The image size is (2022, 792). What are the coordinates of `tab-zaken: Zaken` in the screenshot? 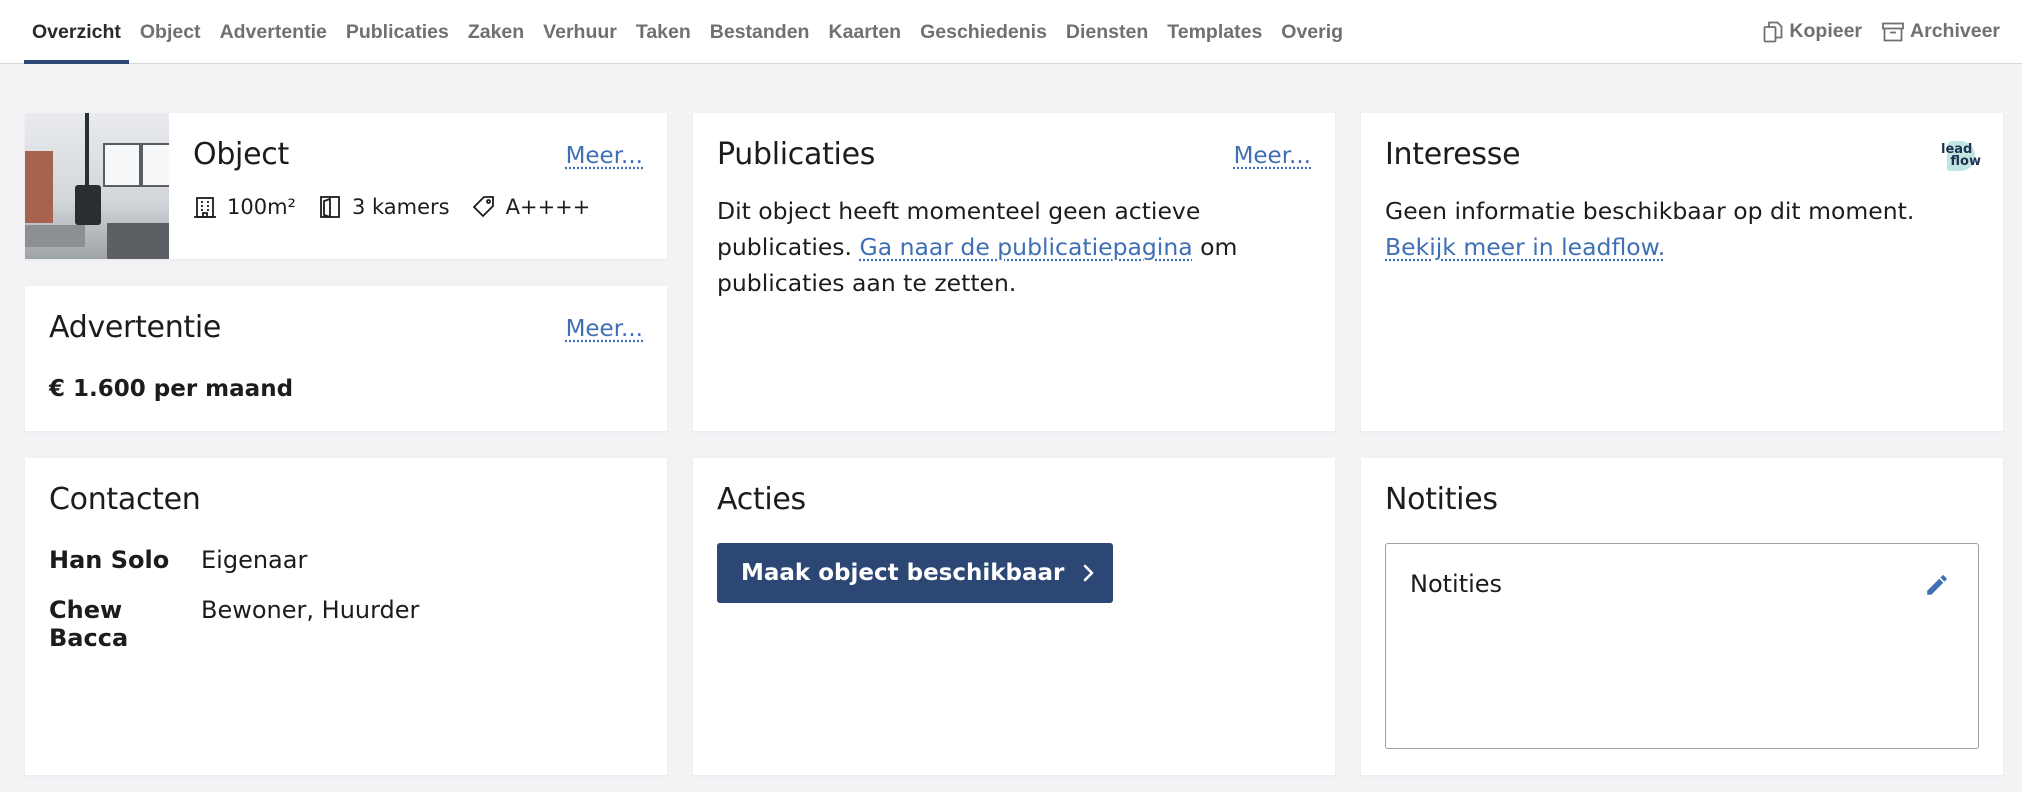 It's located at (496, 31).